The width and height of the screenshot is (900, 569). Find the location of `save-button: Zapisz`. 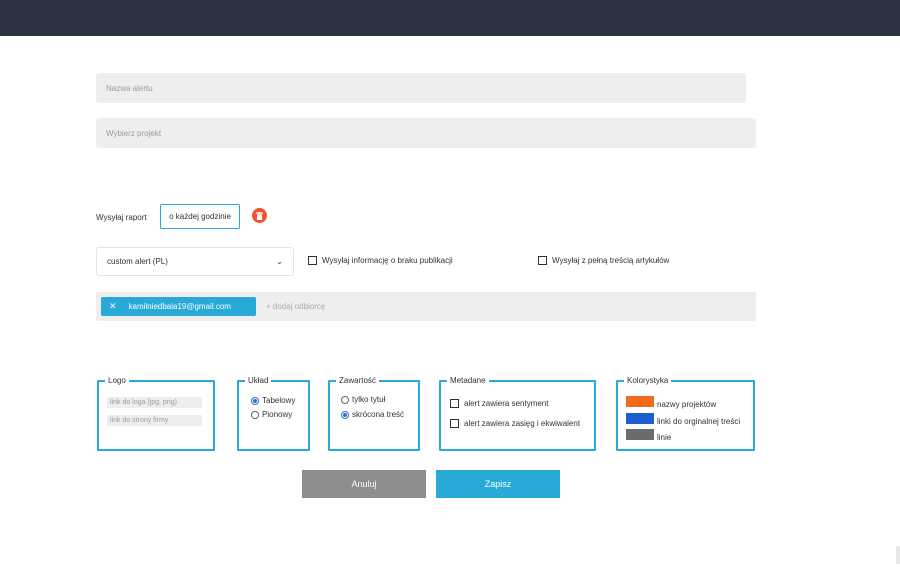

save-button: Zapisz is located at coordinates (498, 484).